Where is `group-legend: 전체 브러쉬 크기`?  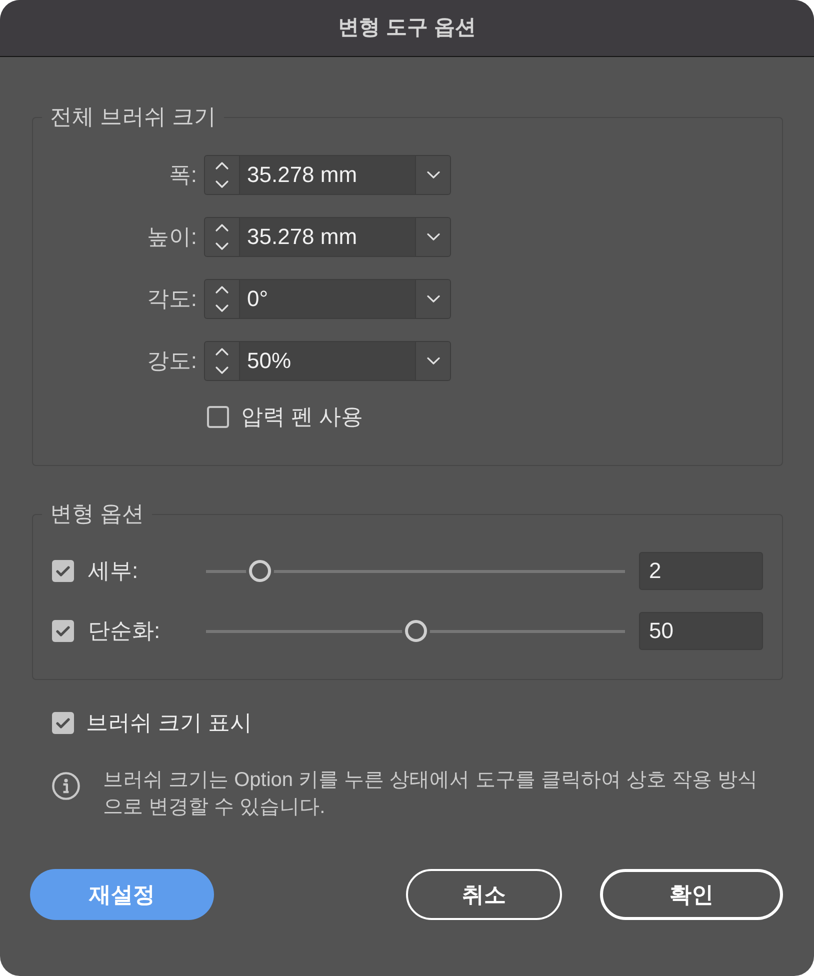 group-legend: 전체 브러쉬 크기 is located at coordinates (133, 117).